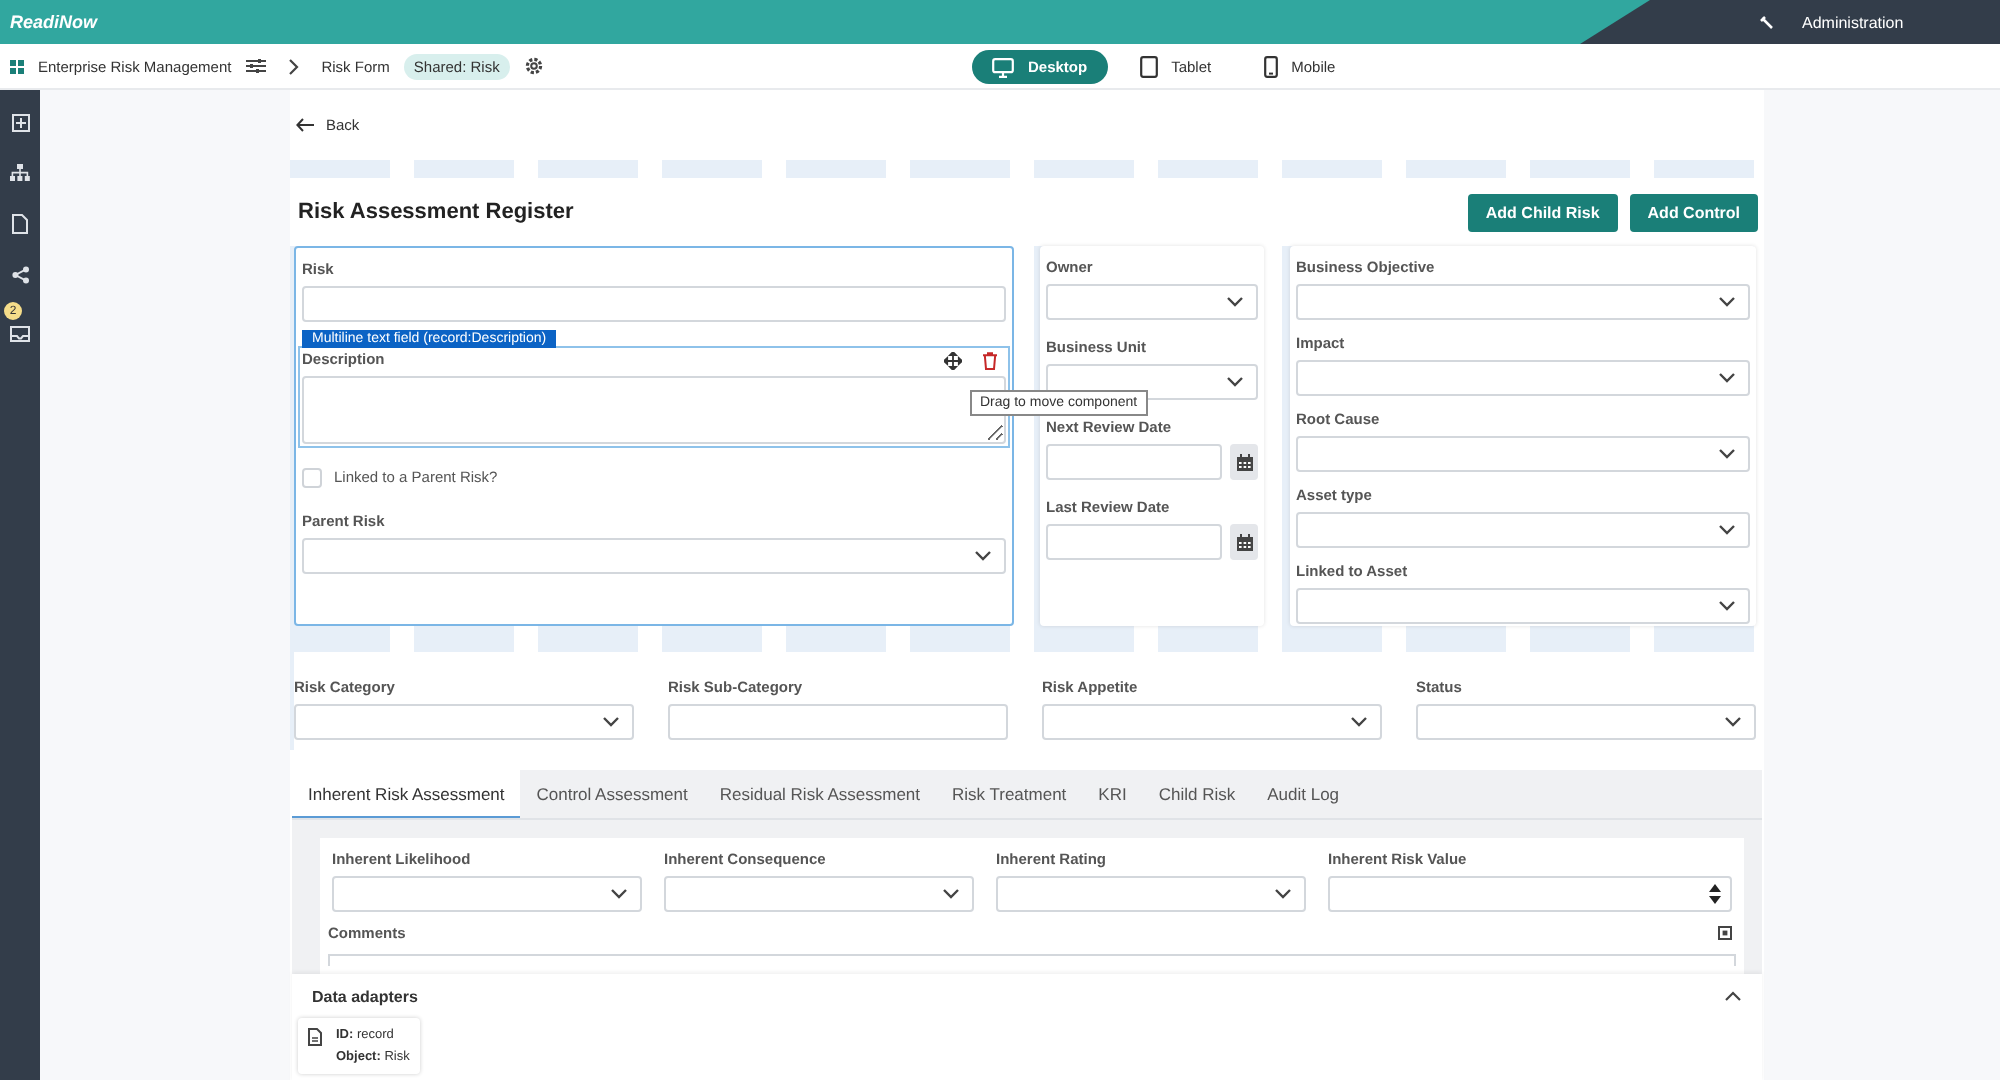 This screenshot has width=2000, height=1080. I want to click on monitor-icon, so click(1003, 67).